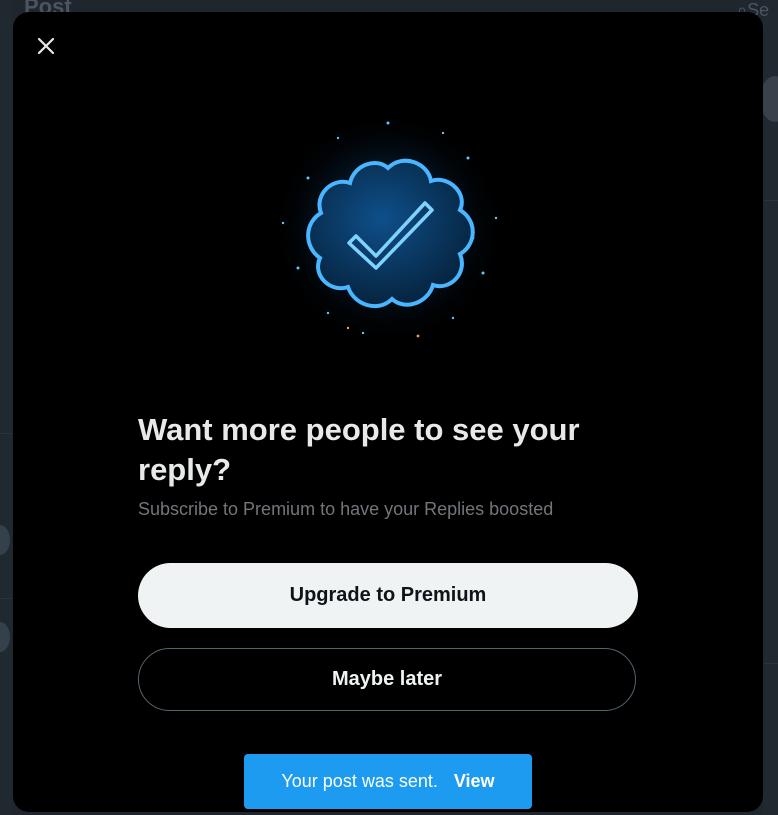 The image size is (778, 815). Describe the element at coordinates (770, 407) in the screenshot. I see `background-right-column` at that location.